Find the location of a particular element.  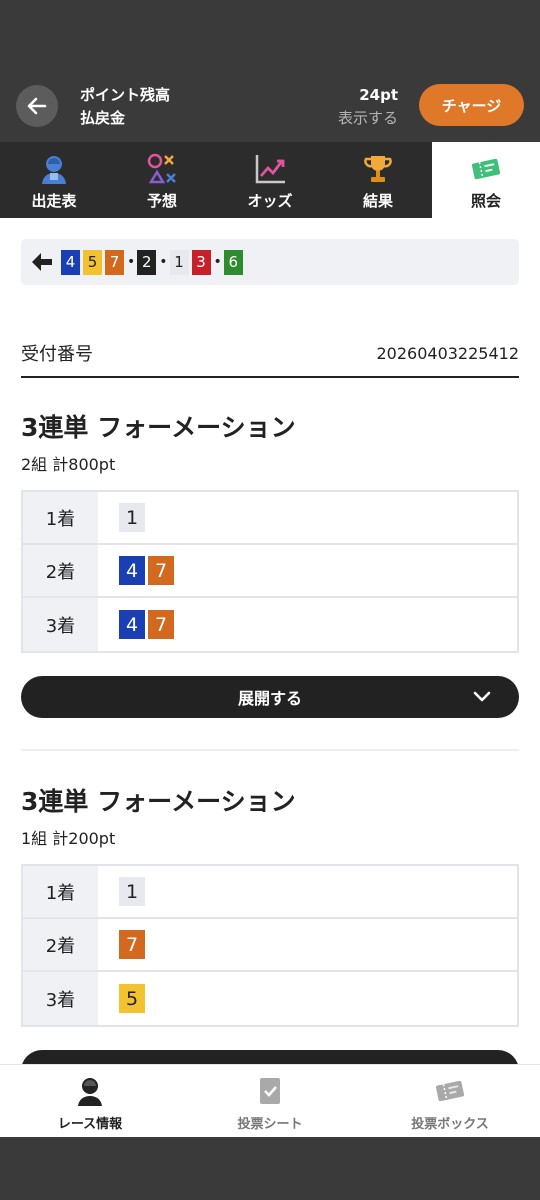

nav-label: 投票シート is located at coordinates (270, 1124).